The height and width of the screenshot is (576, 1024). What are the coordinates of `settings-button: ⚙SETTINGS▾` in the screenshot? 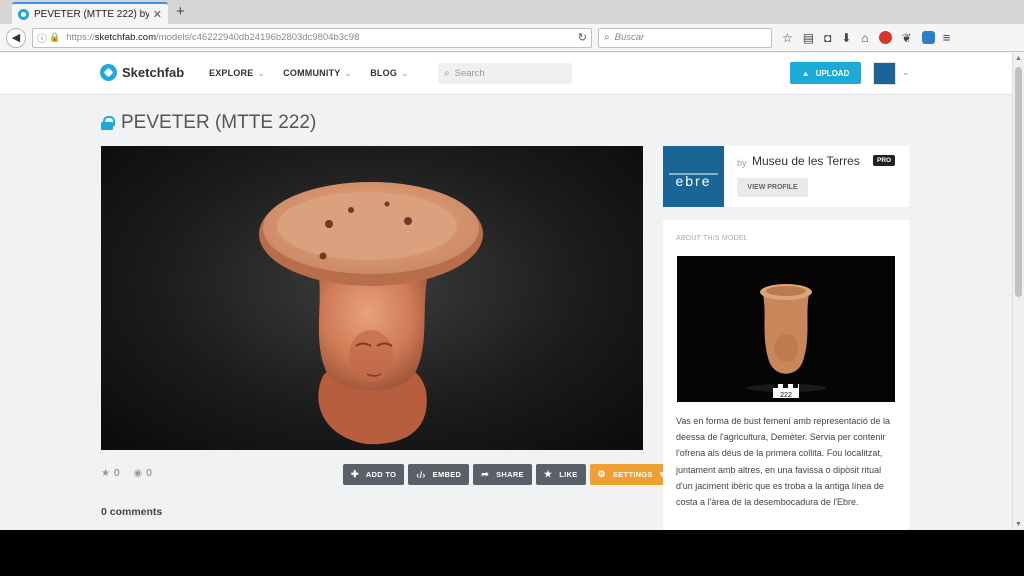 It's located at (631, 474).